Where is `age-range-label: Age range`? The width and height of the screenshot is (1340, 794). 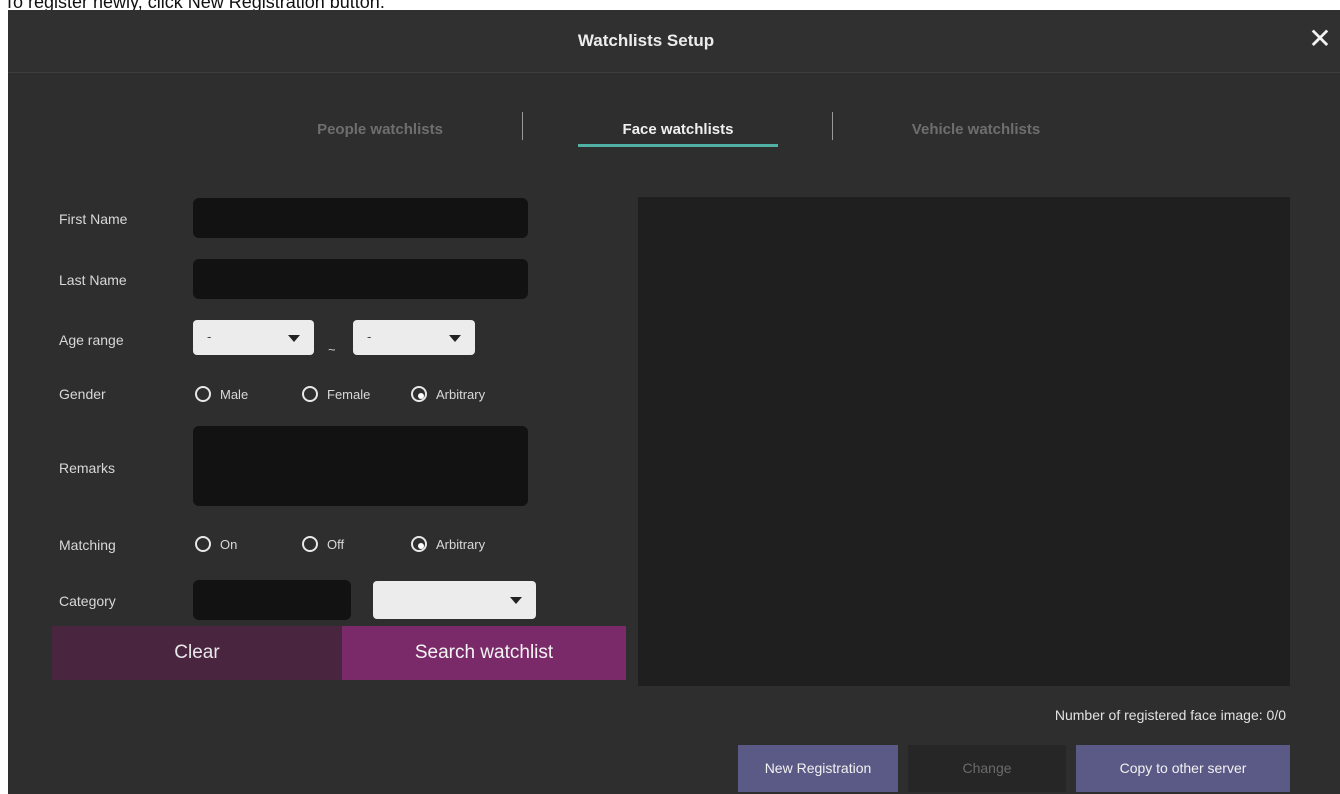
age-range-label: Age range is located at coordinates (91, 340).